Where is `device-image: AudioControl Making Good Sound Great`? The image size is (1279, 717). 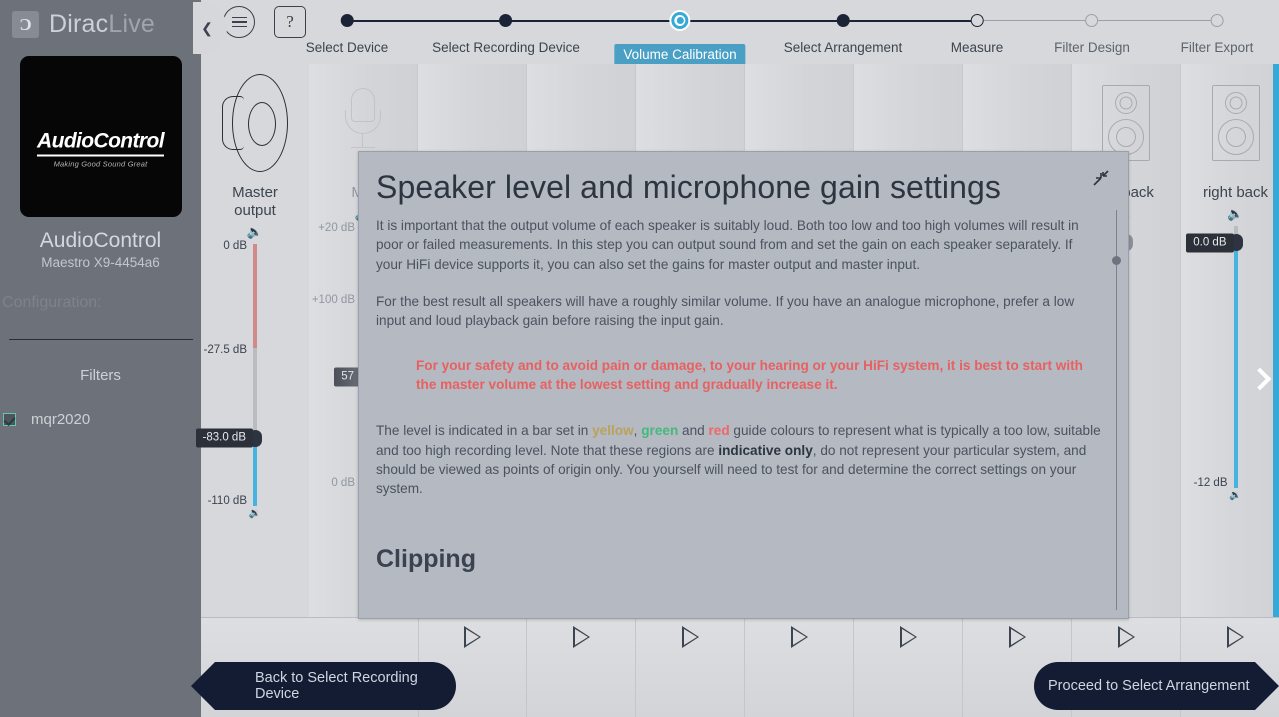 device-image: AudioControl Making Good Sound Great is located at coordinates (100, 136).